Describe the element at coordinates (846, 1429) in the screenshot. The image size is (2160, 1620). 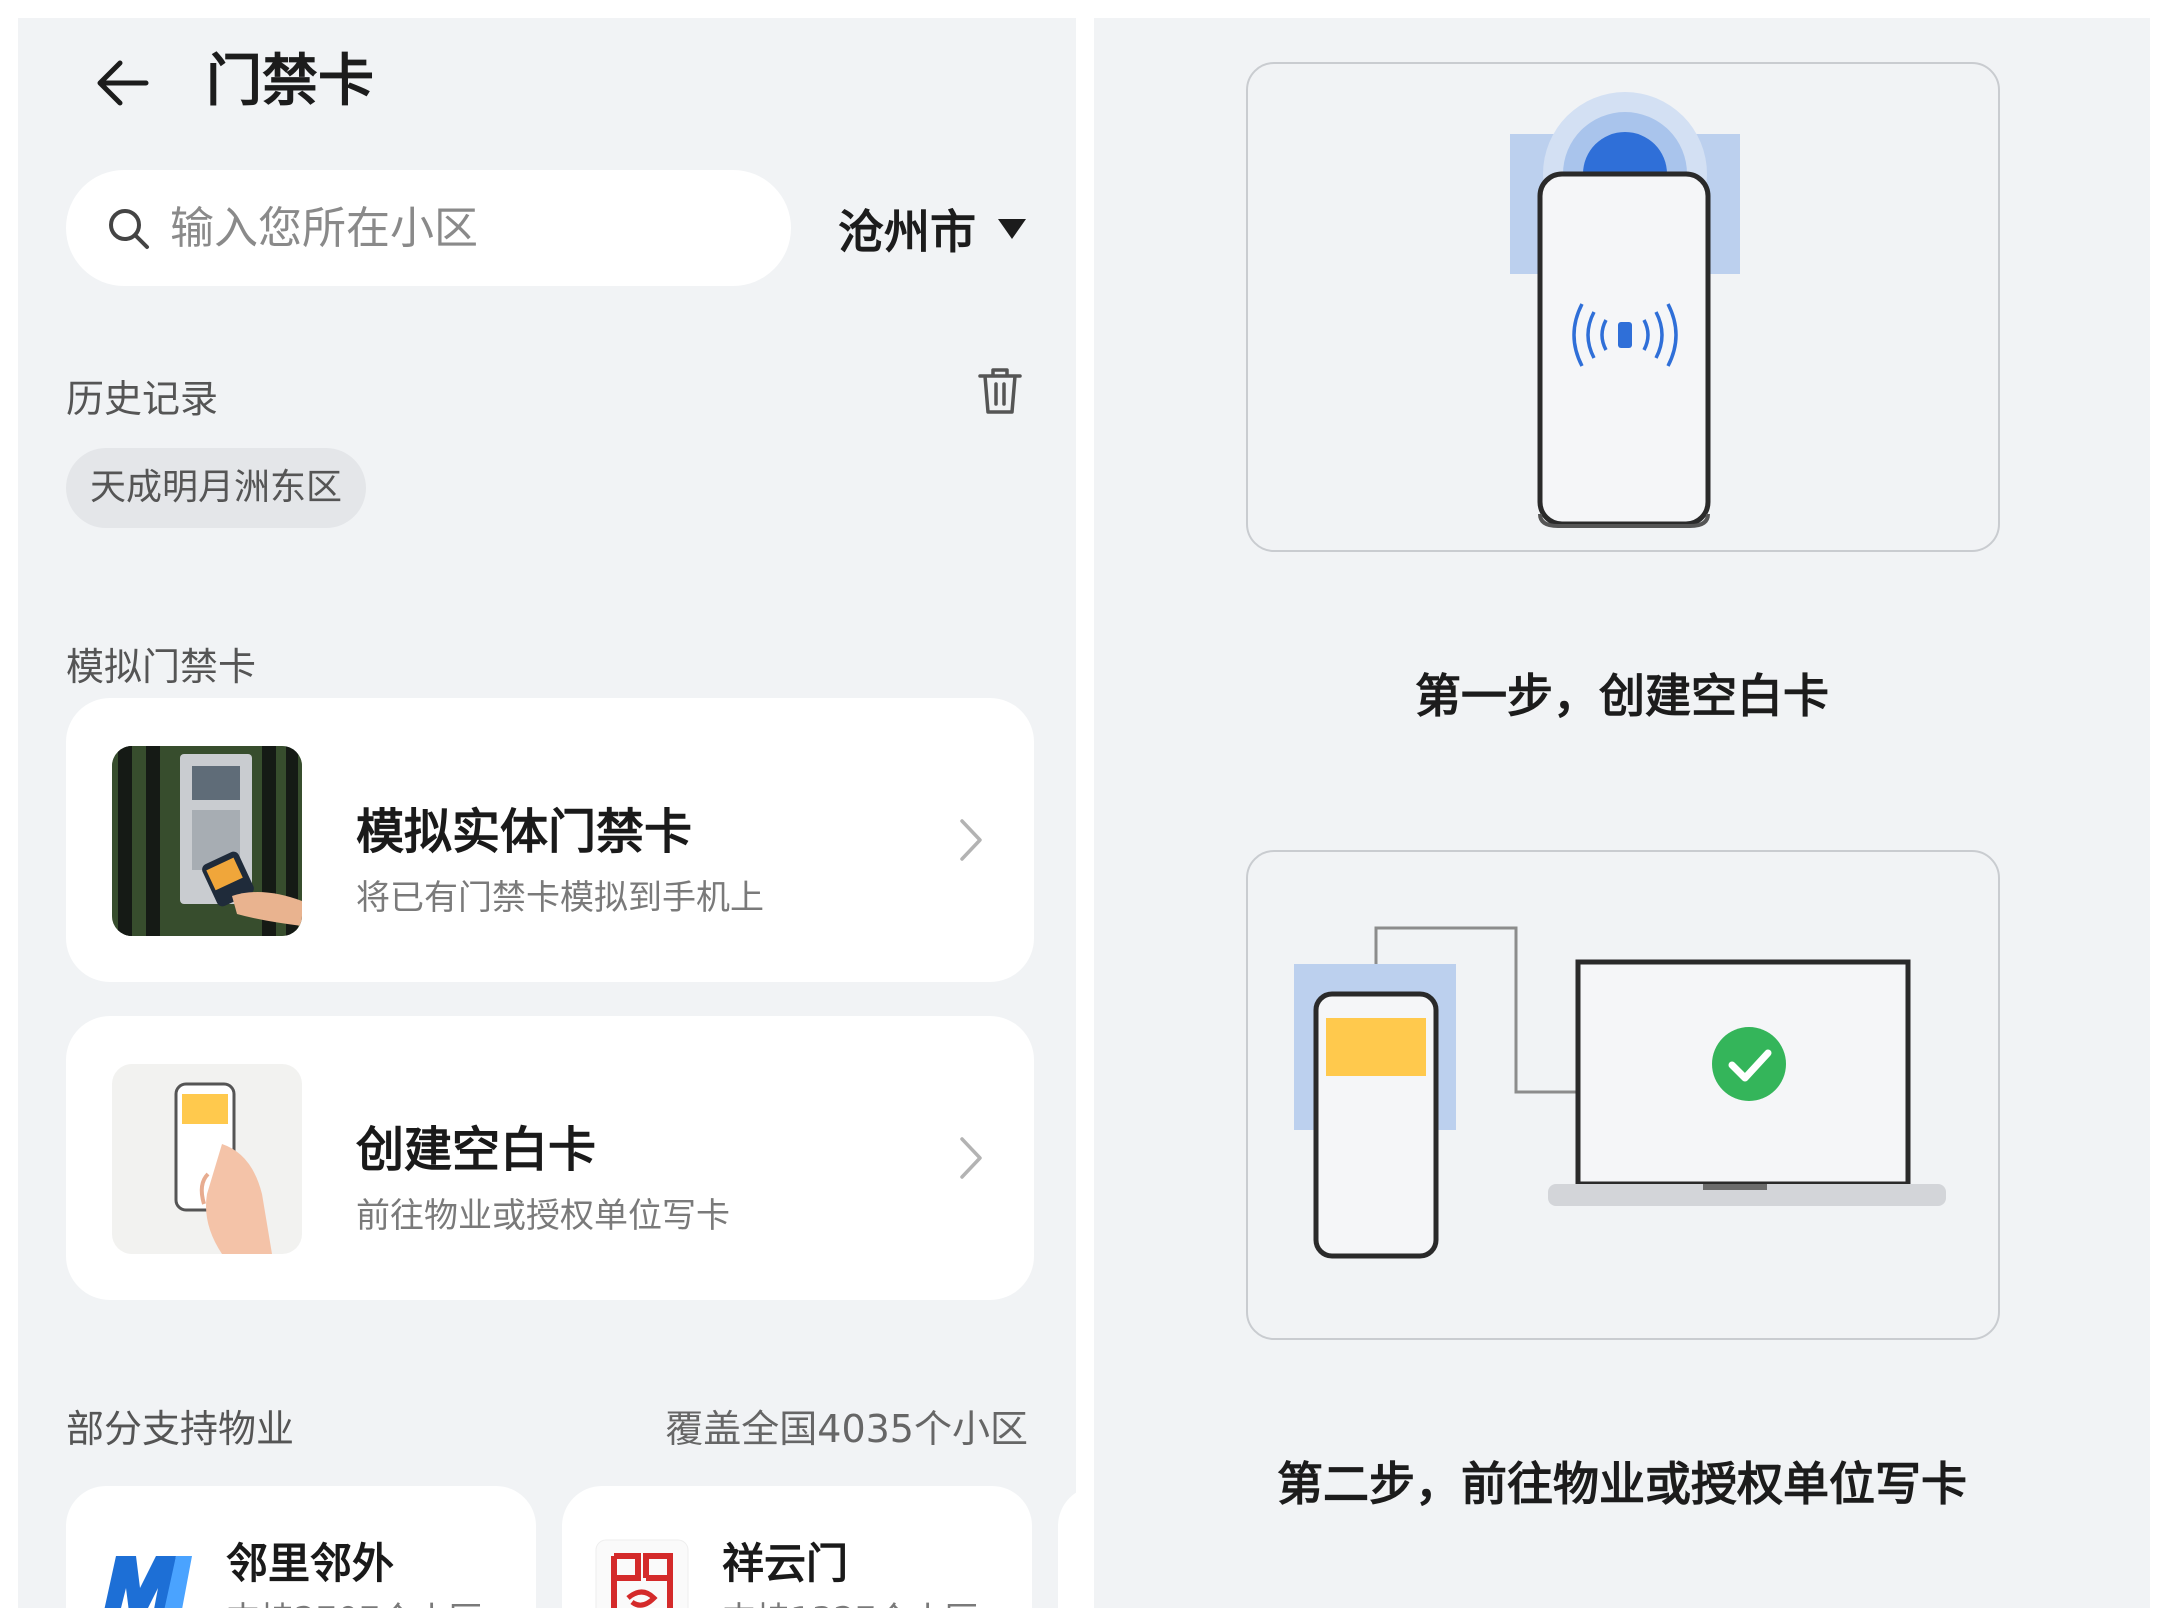
I see `coverage-text: 覆盖全国4035个小区` at that location.